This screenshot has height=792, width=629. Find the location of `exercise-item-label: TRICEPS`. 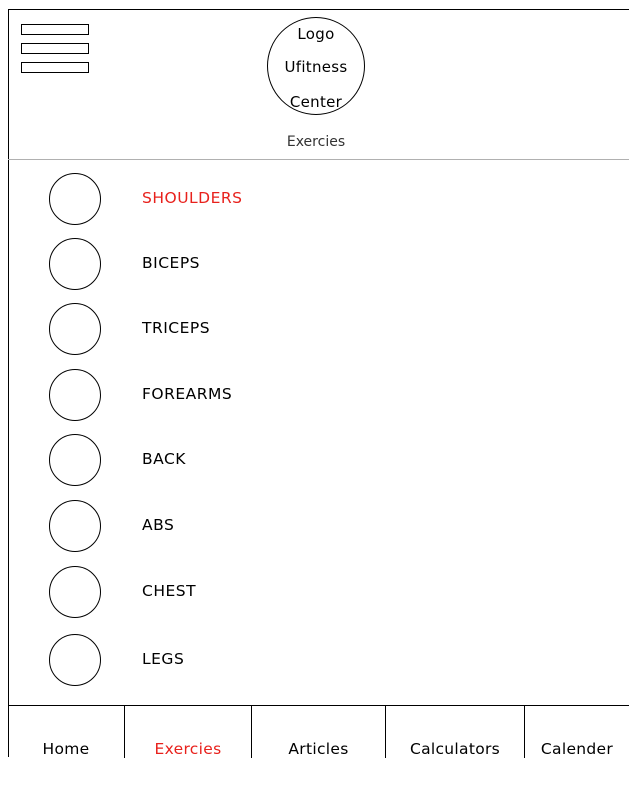

exercise-item-label: TRICEPS is located at coordinates (176, 328).